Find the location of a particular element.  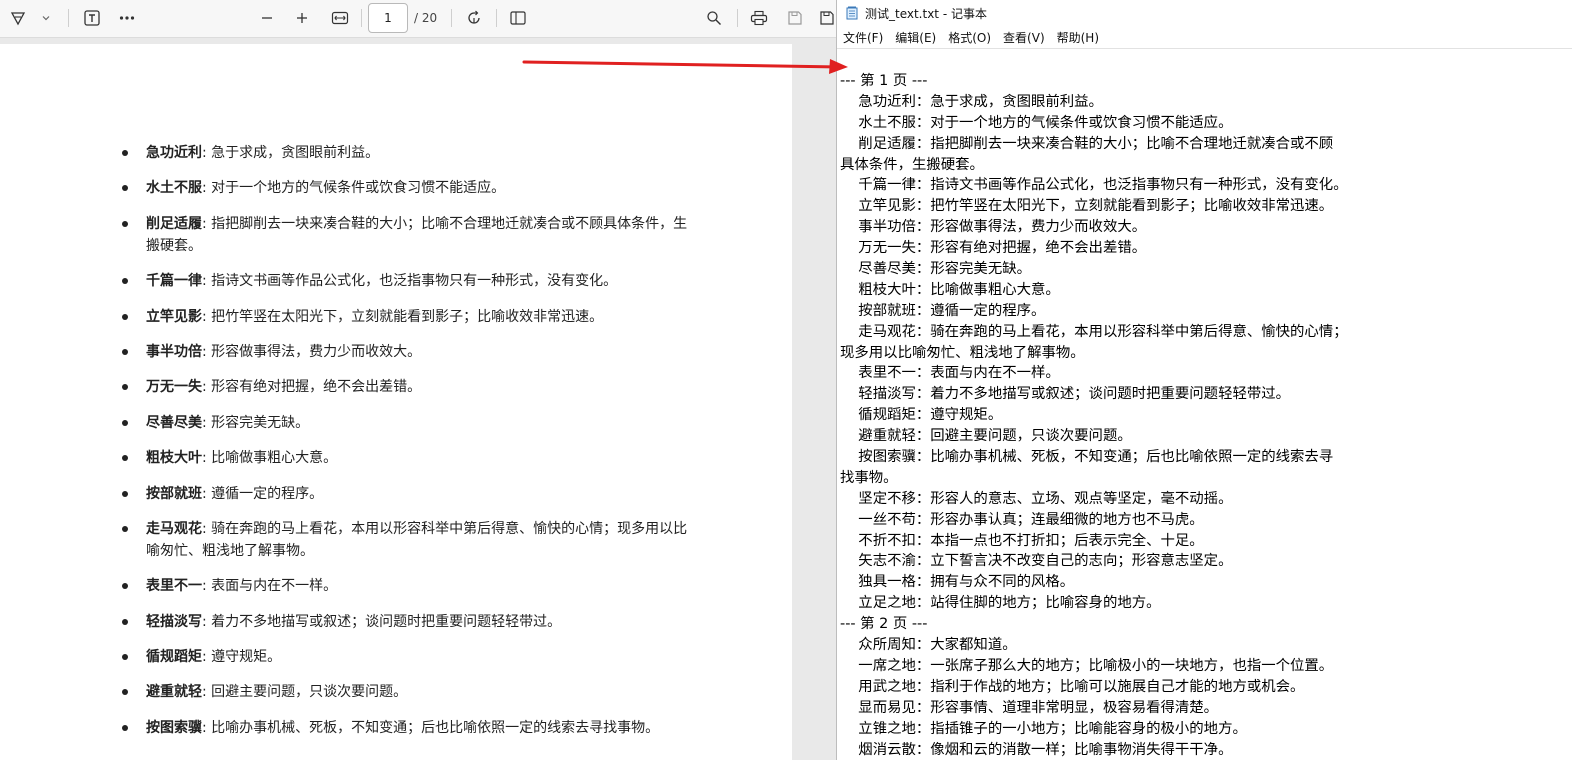

text-line: 表里不一：表面与内在不一样。 is located at coordinates (950, 373).